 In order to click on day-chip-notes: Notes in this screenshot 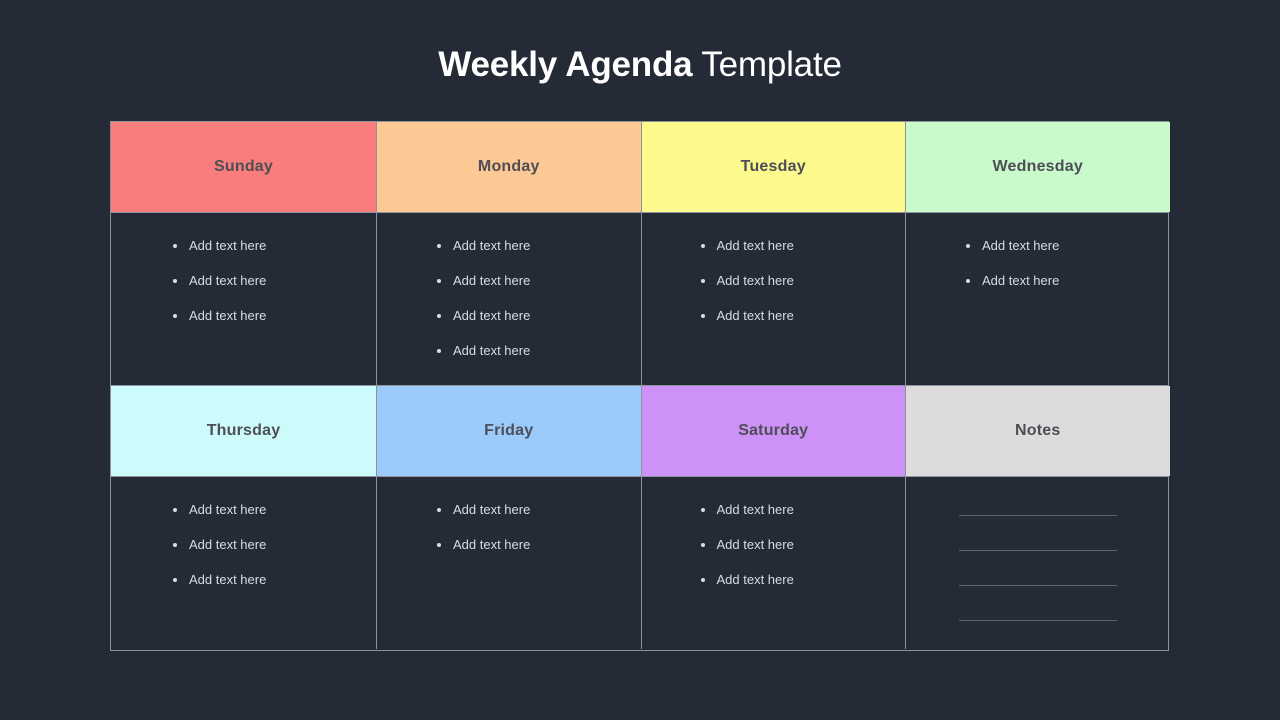, I will do `click(1038, 431)`.